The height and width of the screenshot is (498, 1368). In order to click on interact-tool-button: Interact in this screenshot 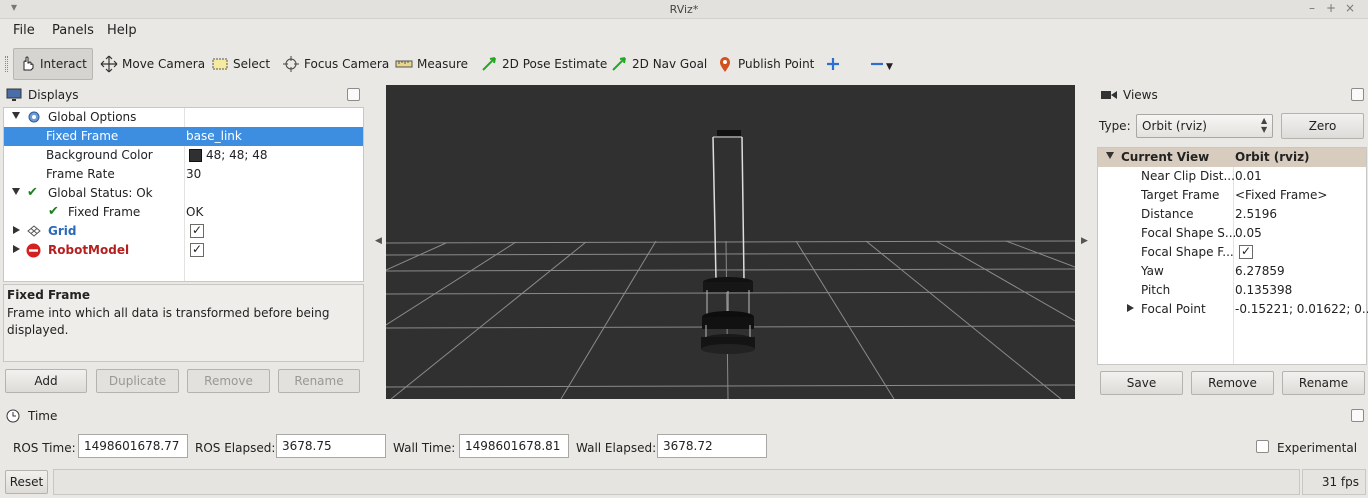, I will do `click(53, 64)`.